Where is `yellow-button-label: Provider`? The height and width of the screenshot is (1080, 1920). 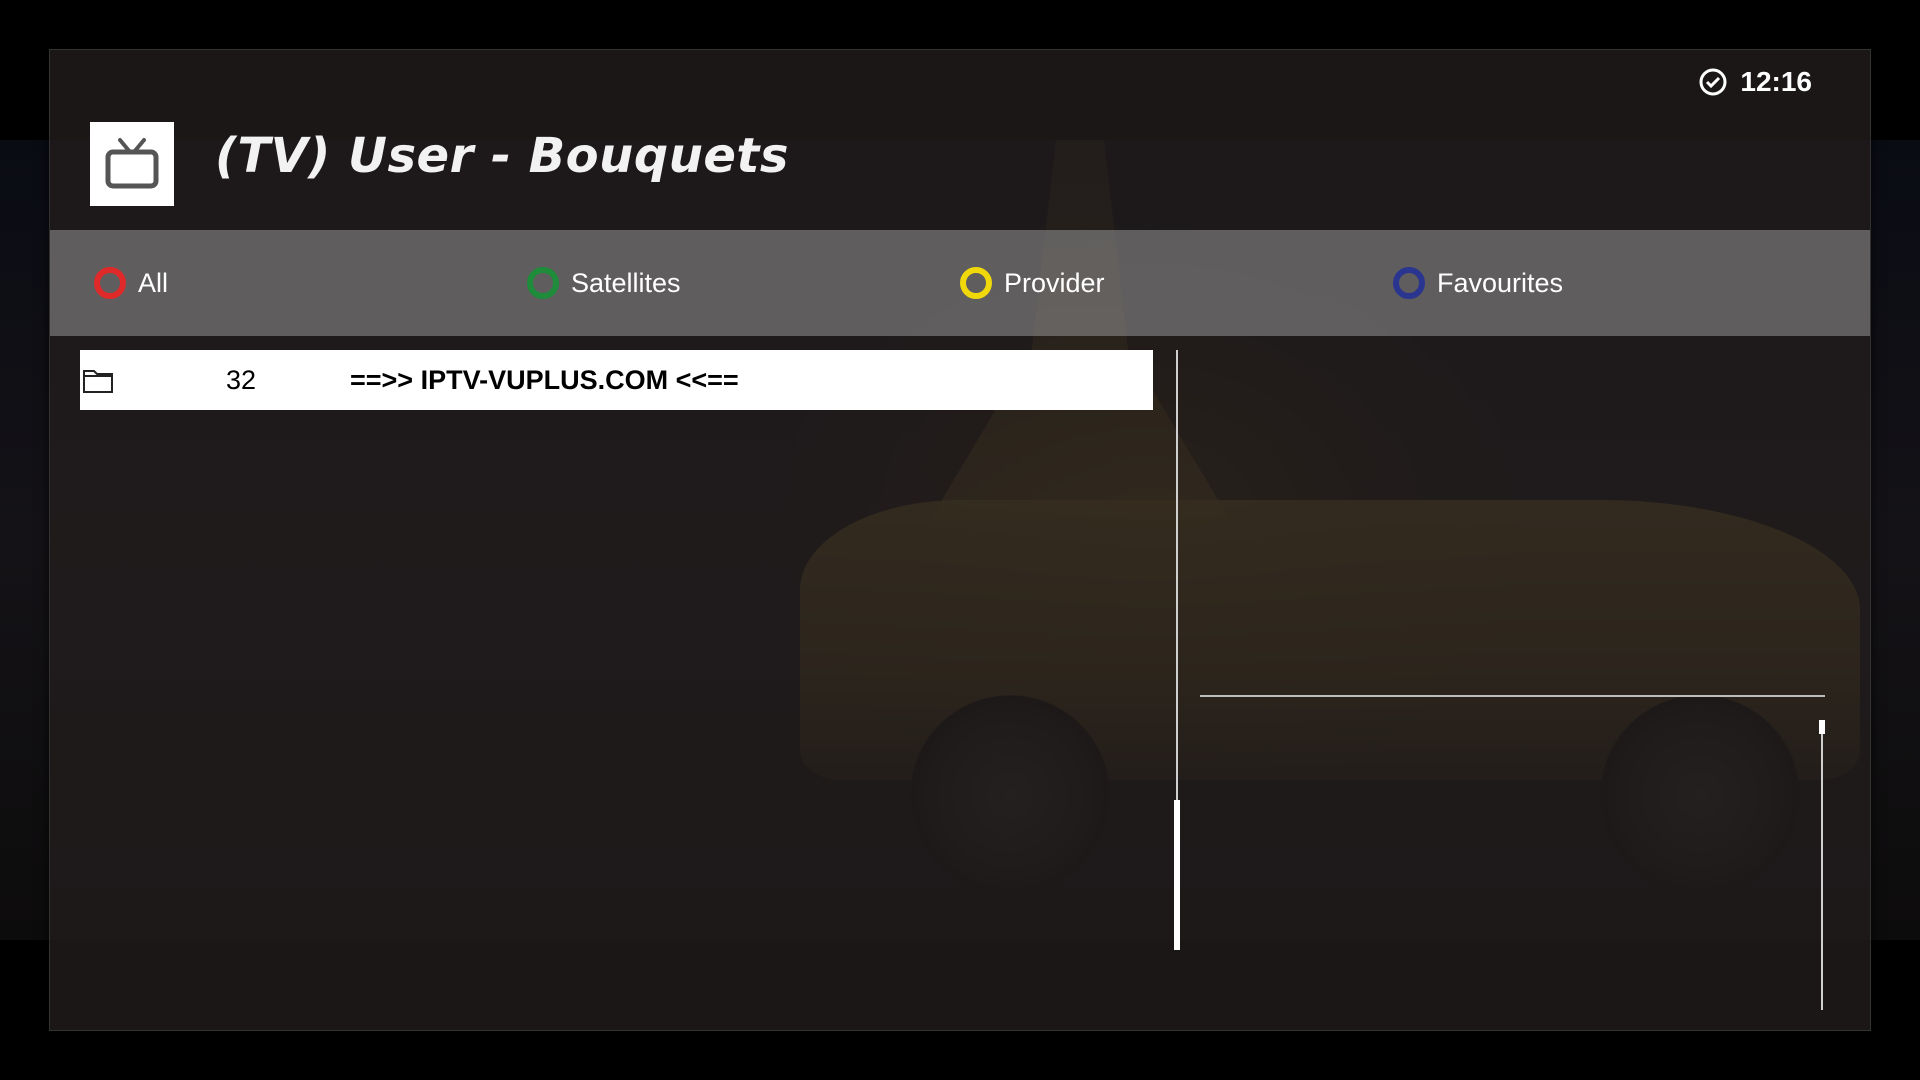
yellow-button-label: Provider is located at coordinates (1054, 282).